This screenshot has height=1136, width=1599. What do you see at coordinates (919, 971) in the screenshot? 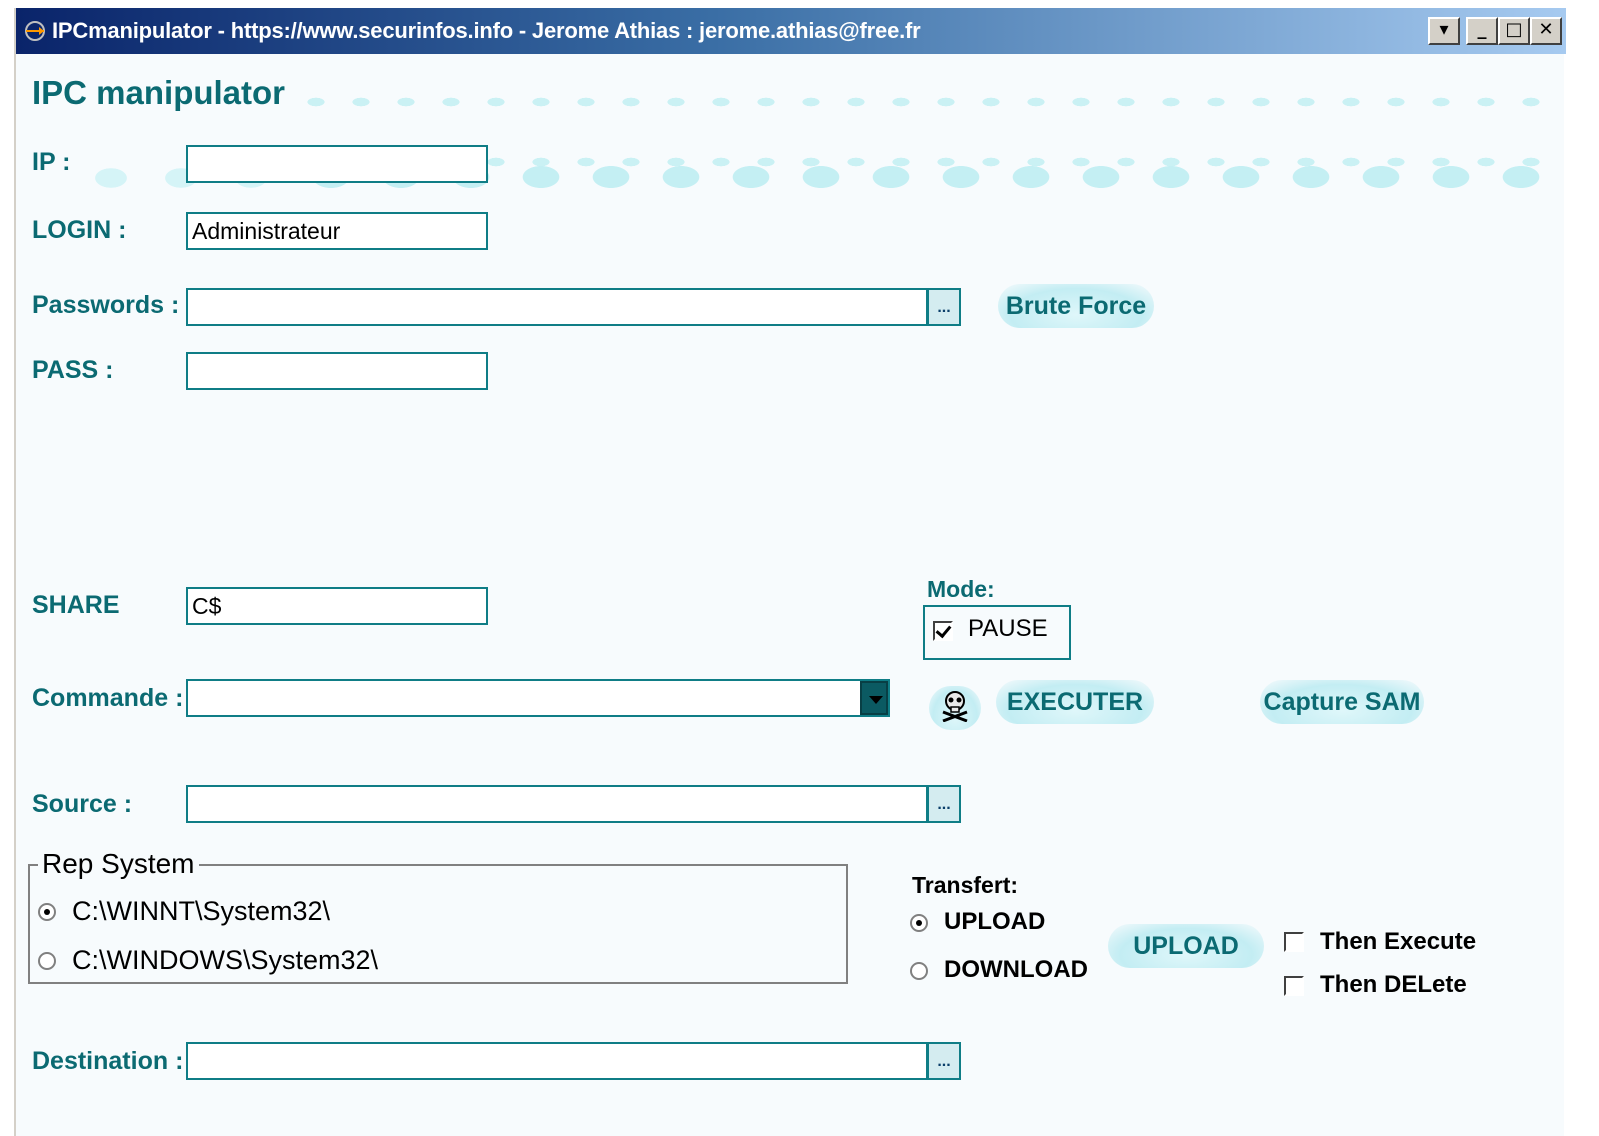
I see `transfert-radio-download` at bounding box center [919, 971].